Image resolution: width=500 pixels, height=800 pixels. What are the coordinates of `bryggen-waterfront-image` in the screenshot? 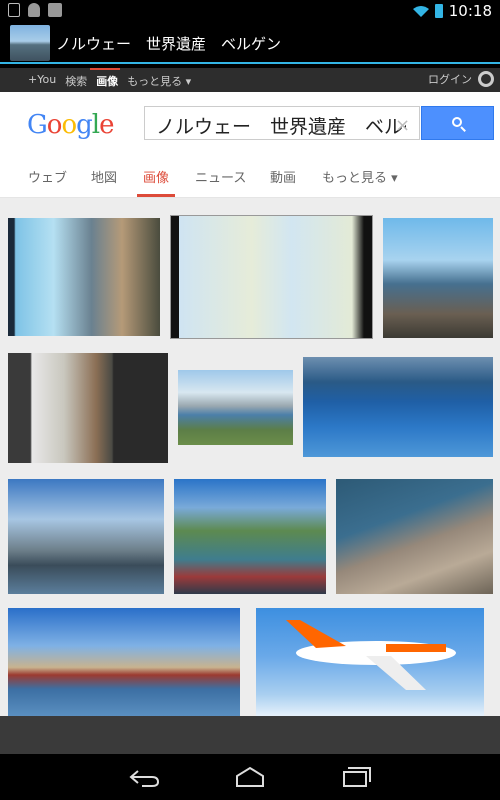 It's located at (124, 662).